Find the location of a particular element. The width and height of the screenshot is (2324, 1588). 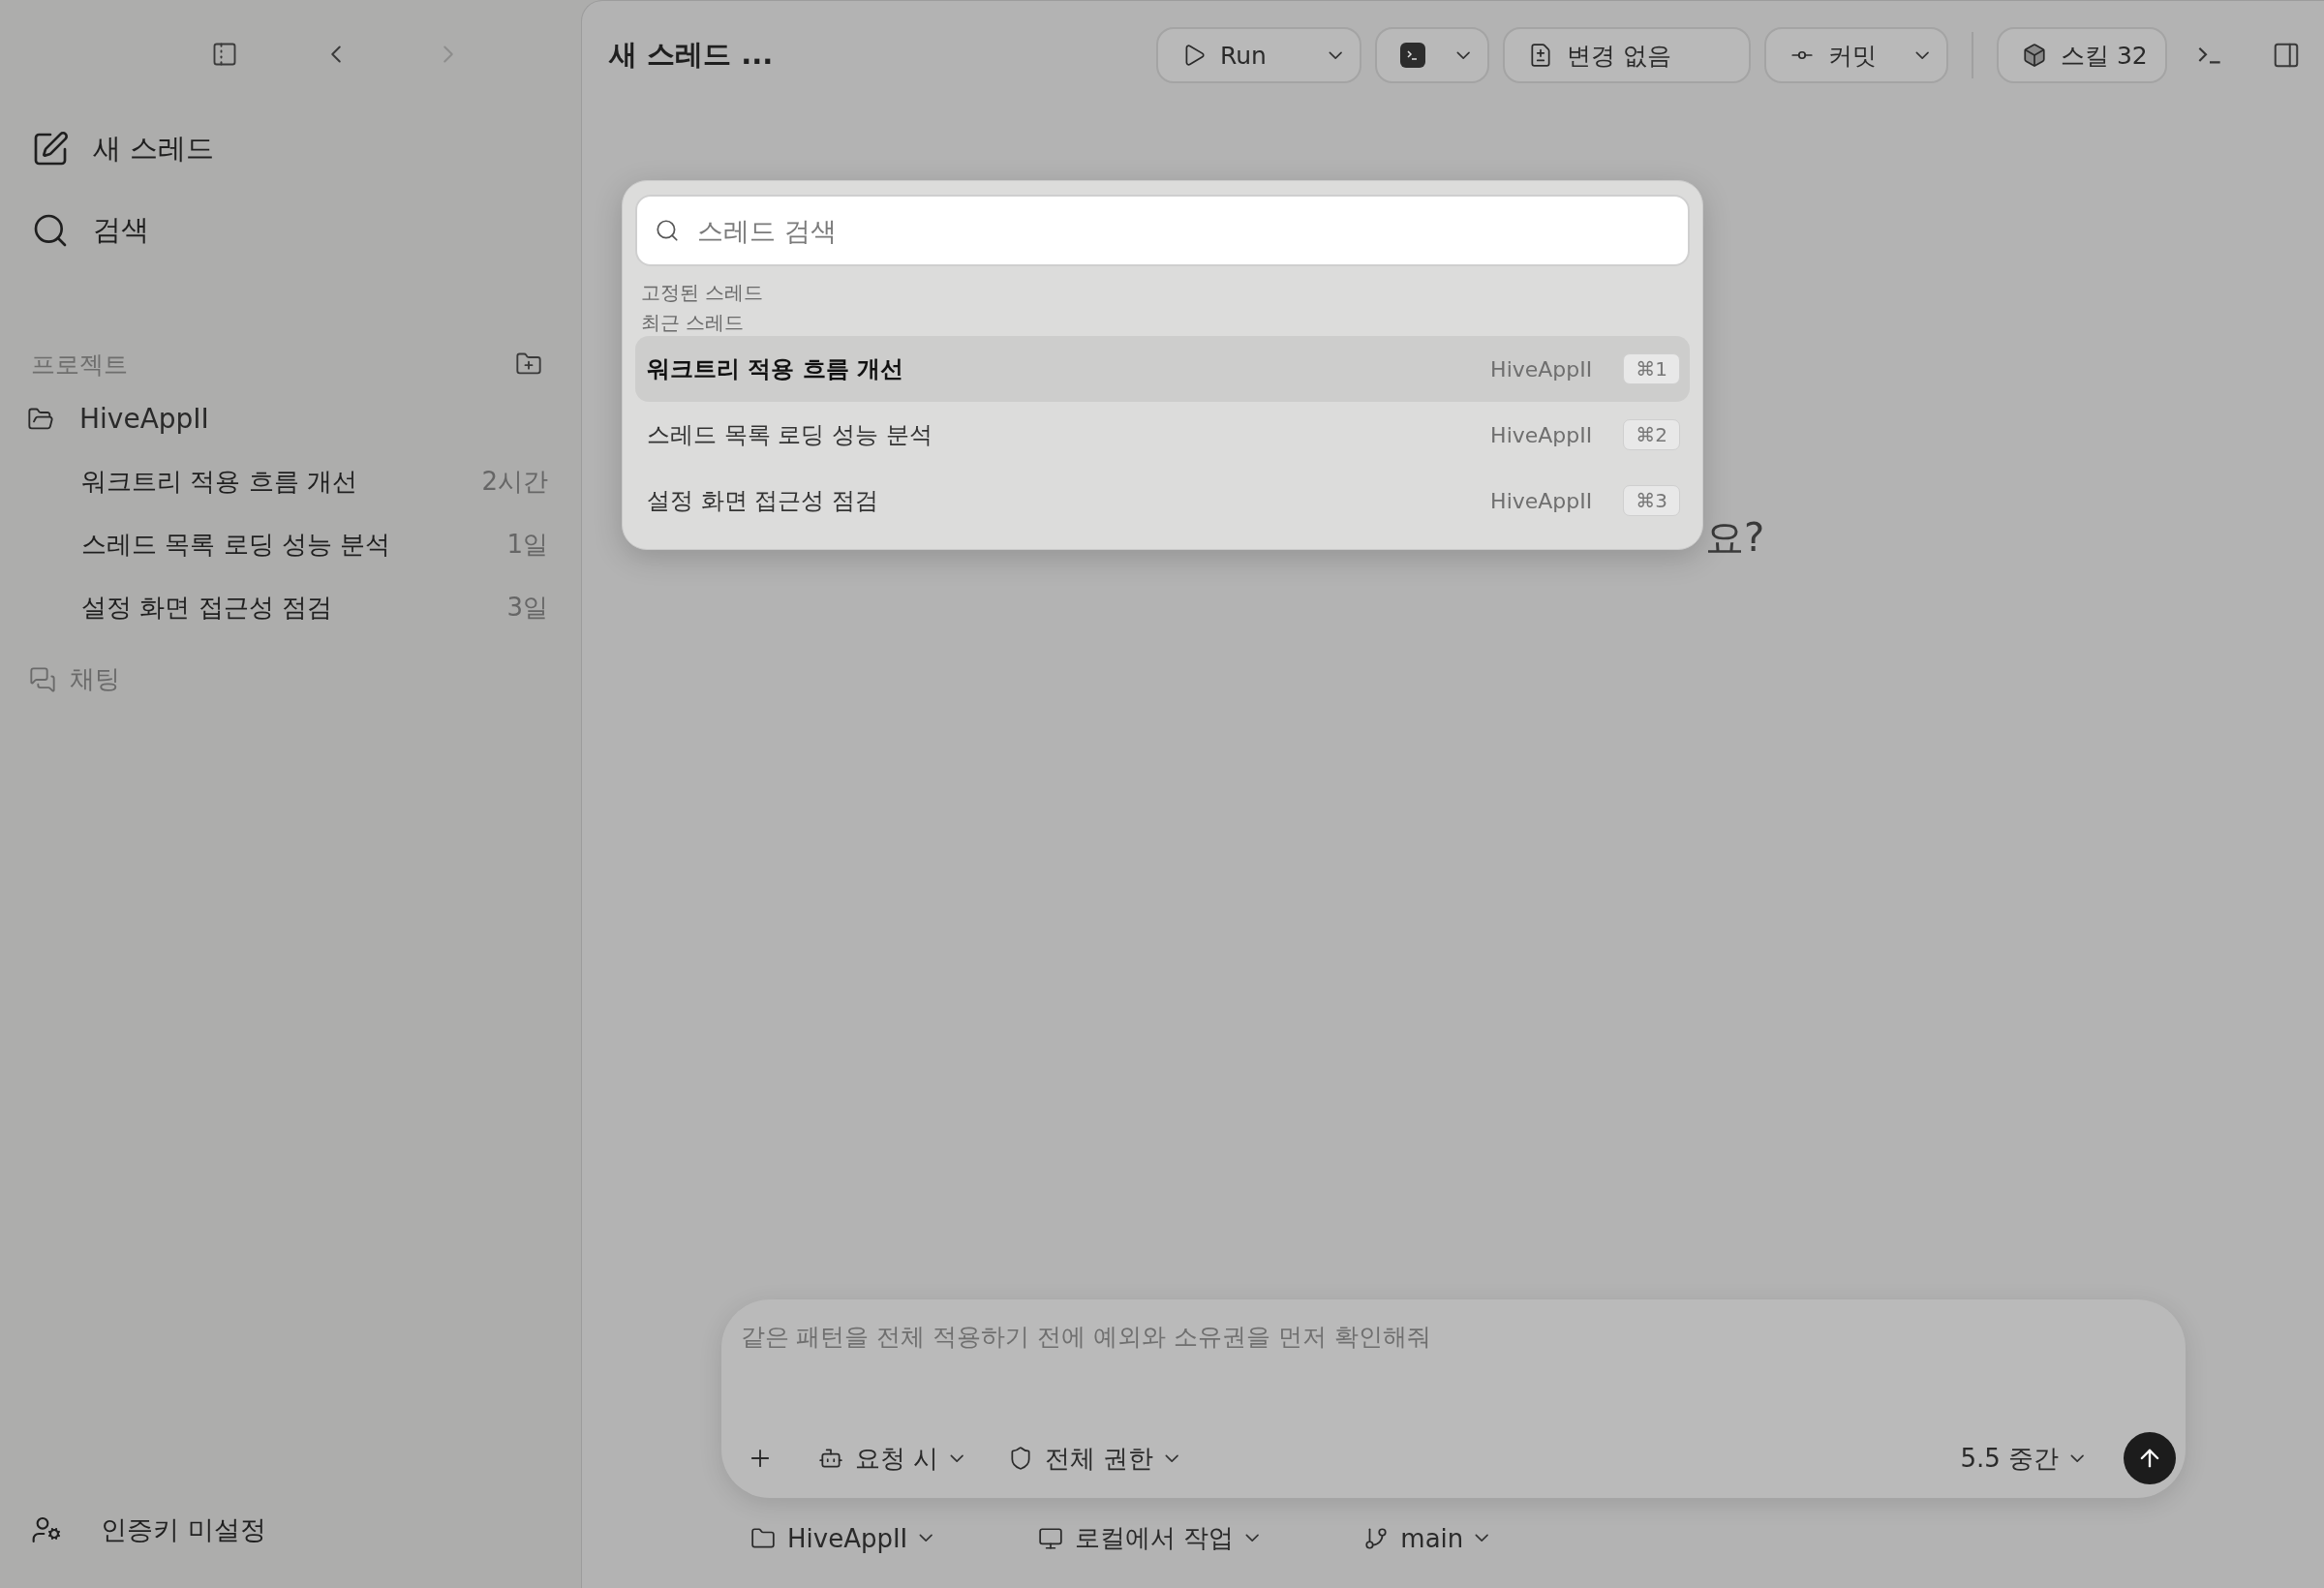

auth-key-button: 인증키 미설정 is located at coordinates (289, 1530).